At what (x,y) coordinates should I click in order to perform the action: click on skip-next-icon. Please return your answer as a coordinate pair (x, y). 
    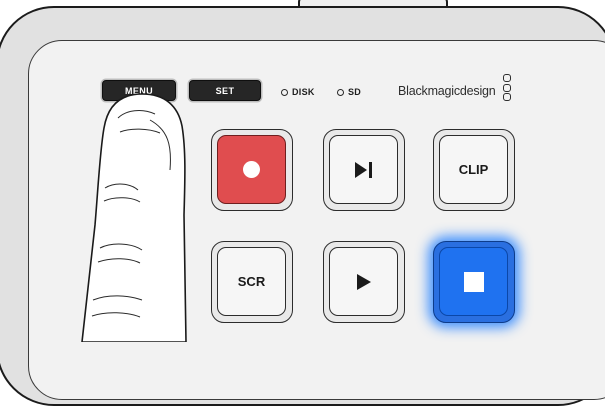
    Looking at the image, I should click on (363, 169).